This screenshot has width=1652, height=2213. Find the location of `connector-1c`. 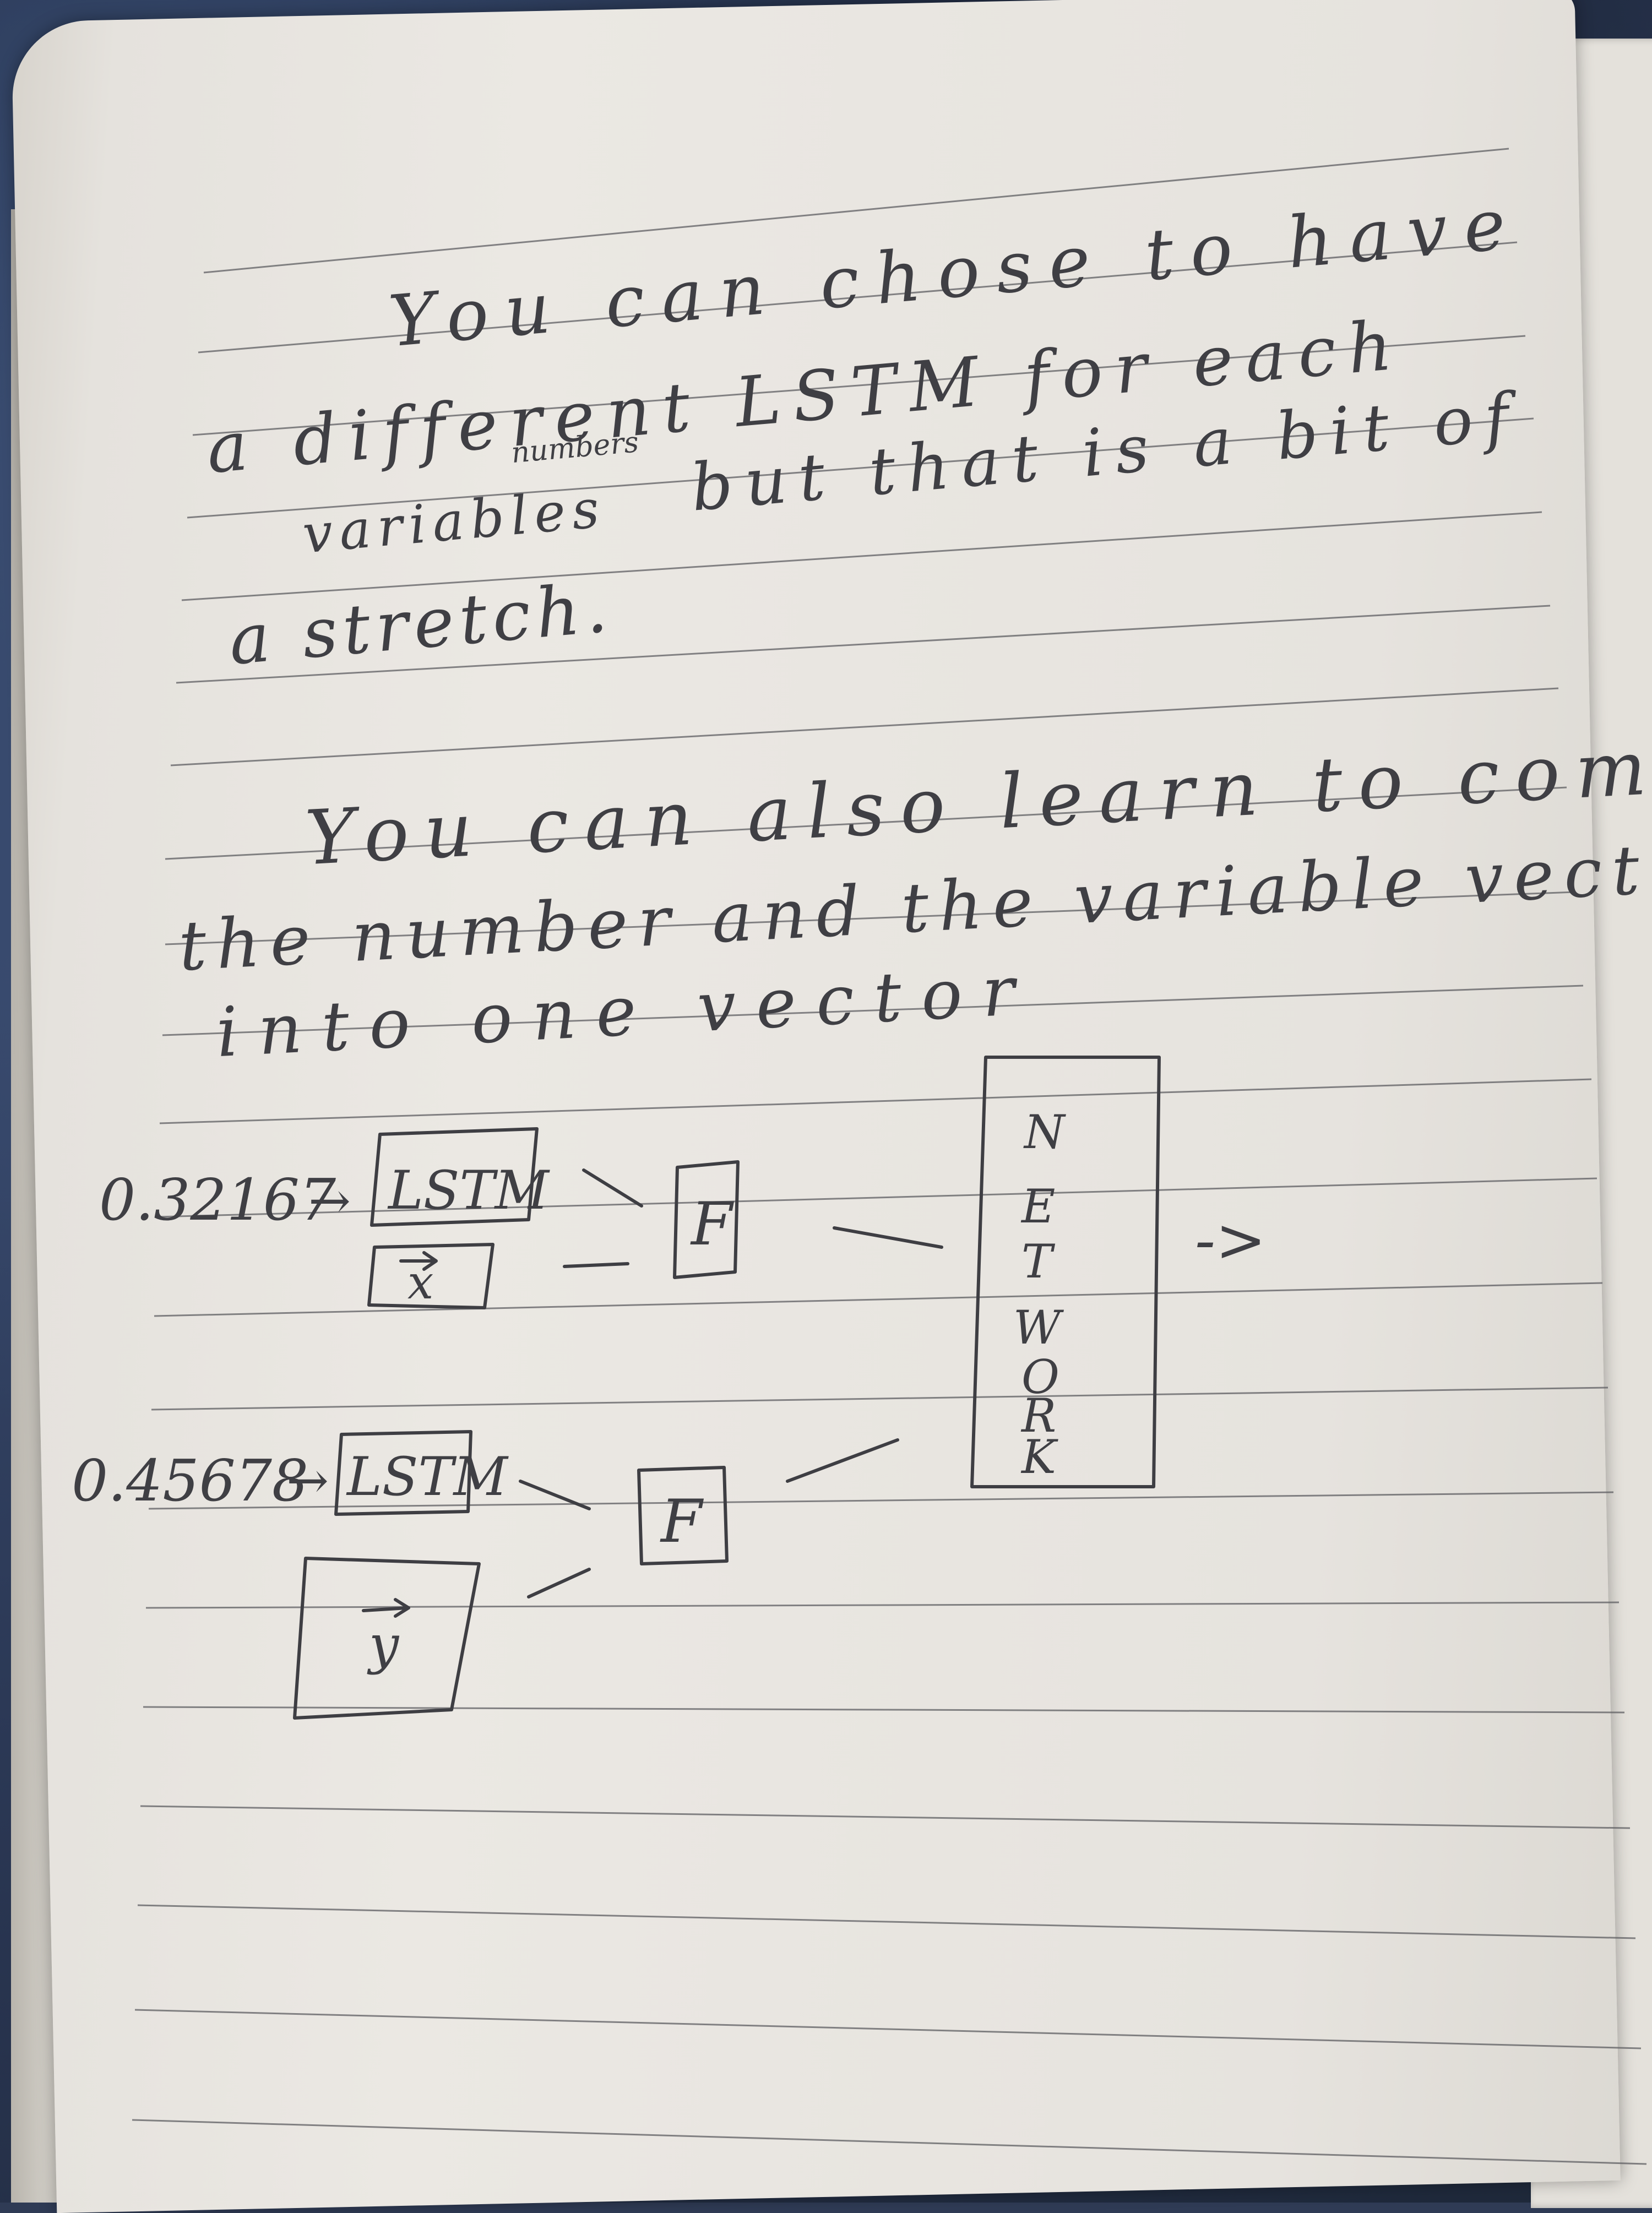

connector-1c is located at coordinates (888, 1237).